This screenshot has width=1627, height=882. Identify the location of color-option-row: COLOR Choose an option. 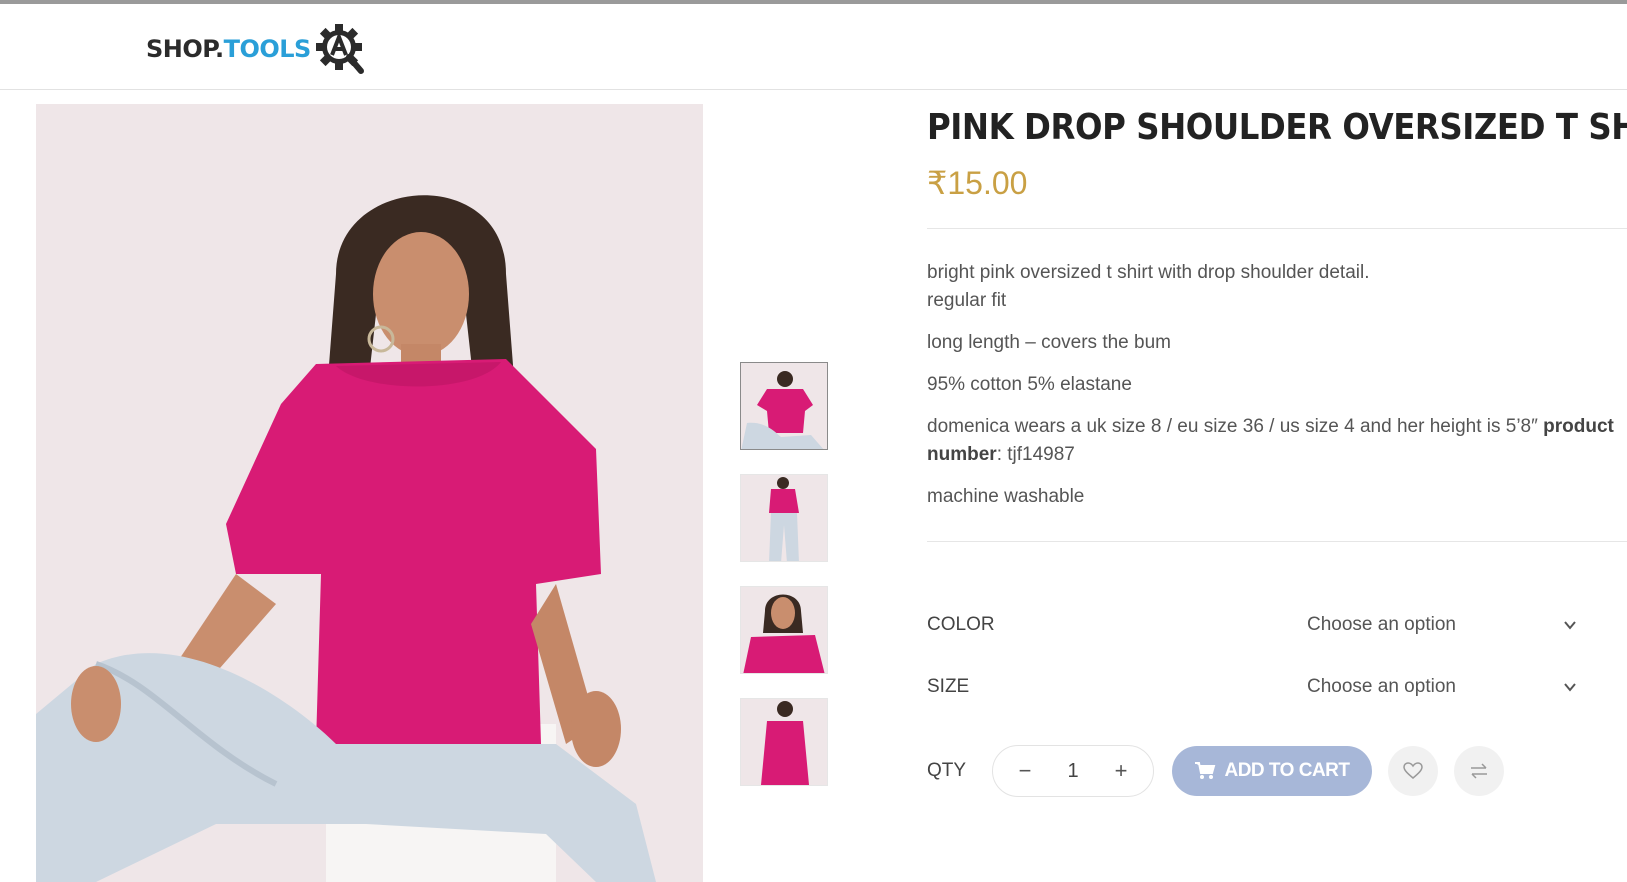
(1257, 625).